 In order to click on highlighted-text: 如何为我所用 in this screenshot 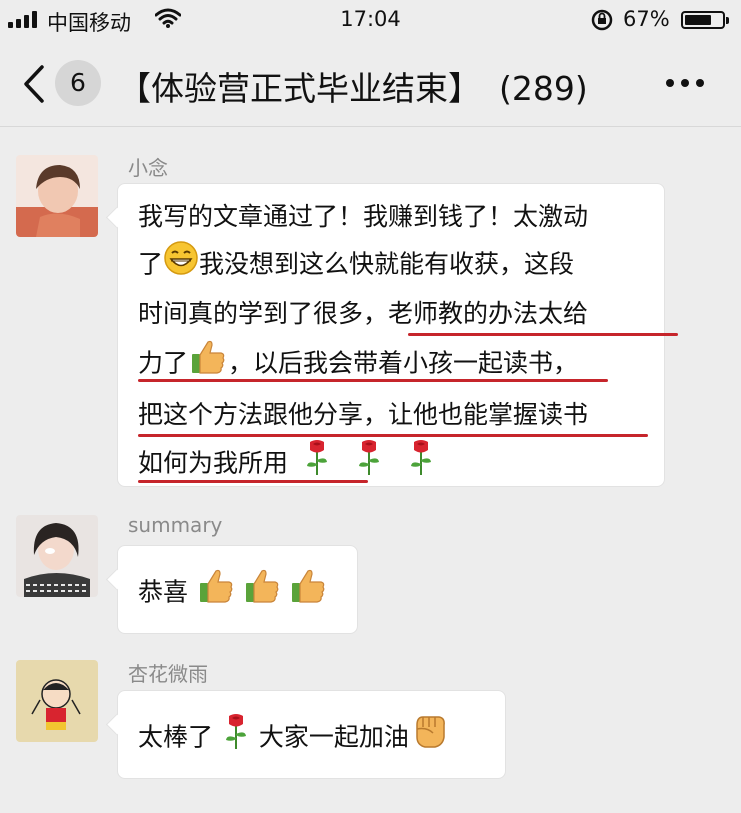, I will do `click(213, 463)`.